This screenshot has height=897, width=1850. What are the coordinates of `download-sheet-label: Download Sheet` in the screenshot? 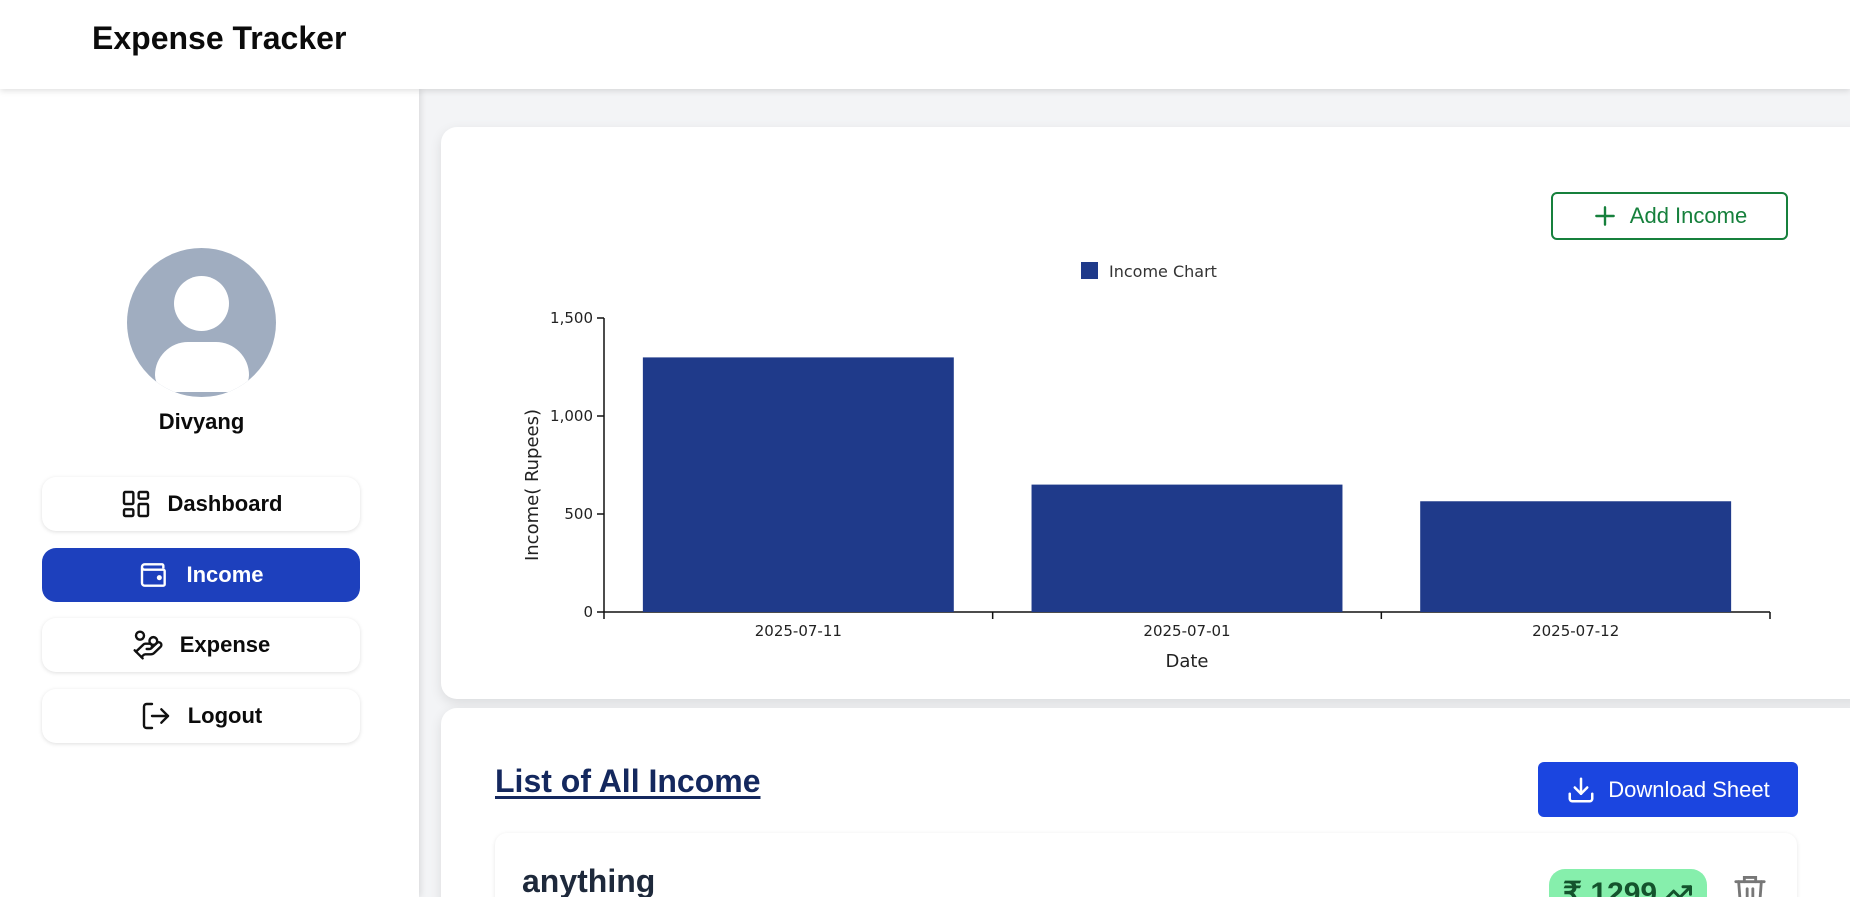 It's located at (1689, 789).